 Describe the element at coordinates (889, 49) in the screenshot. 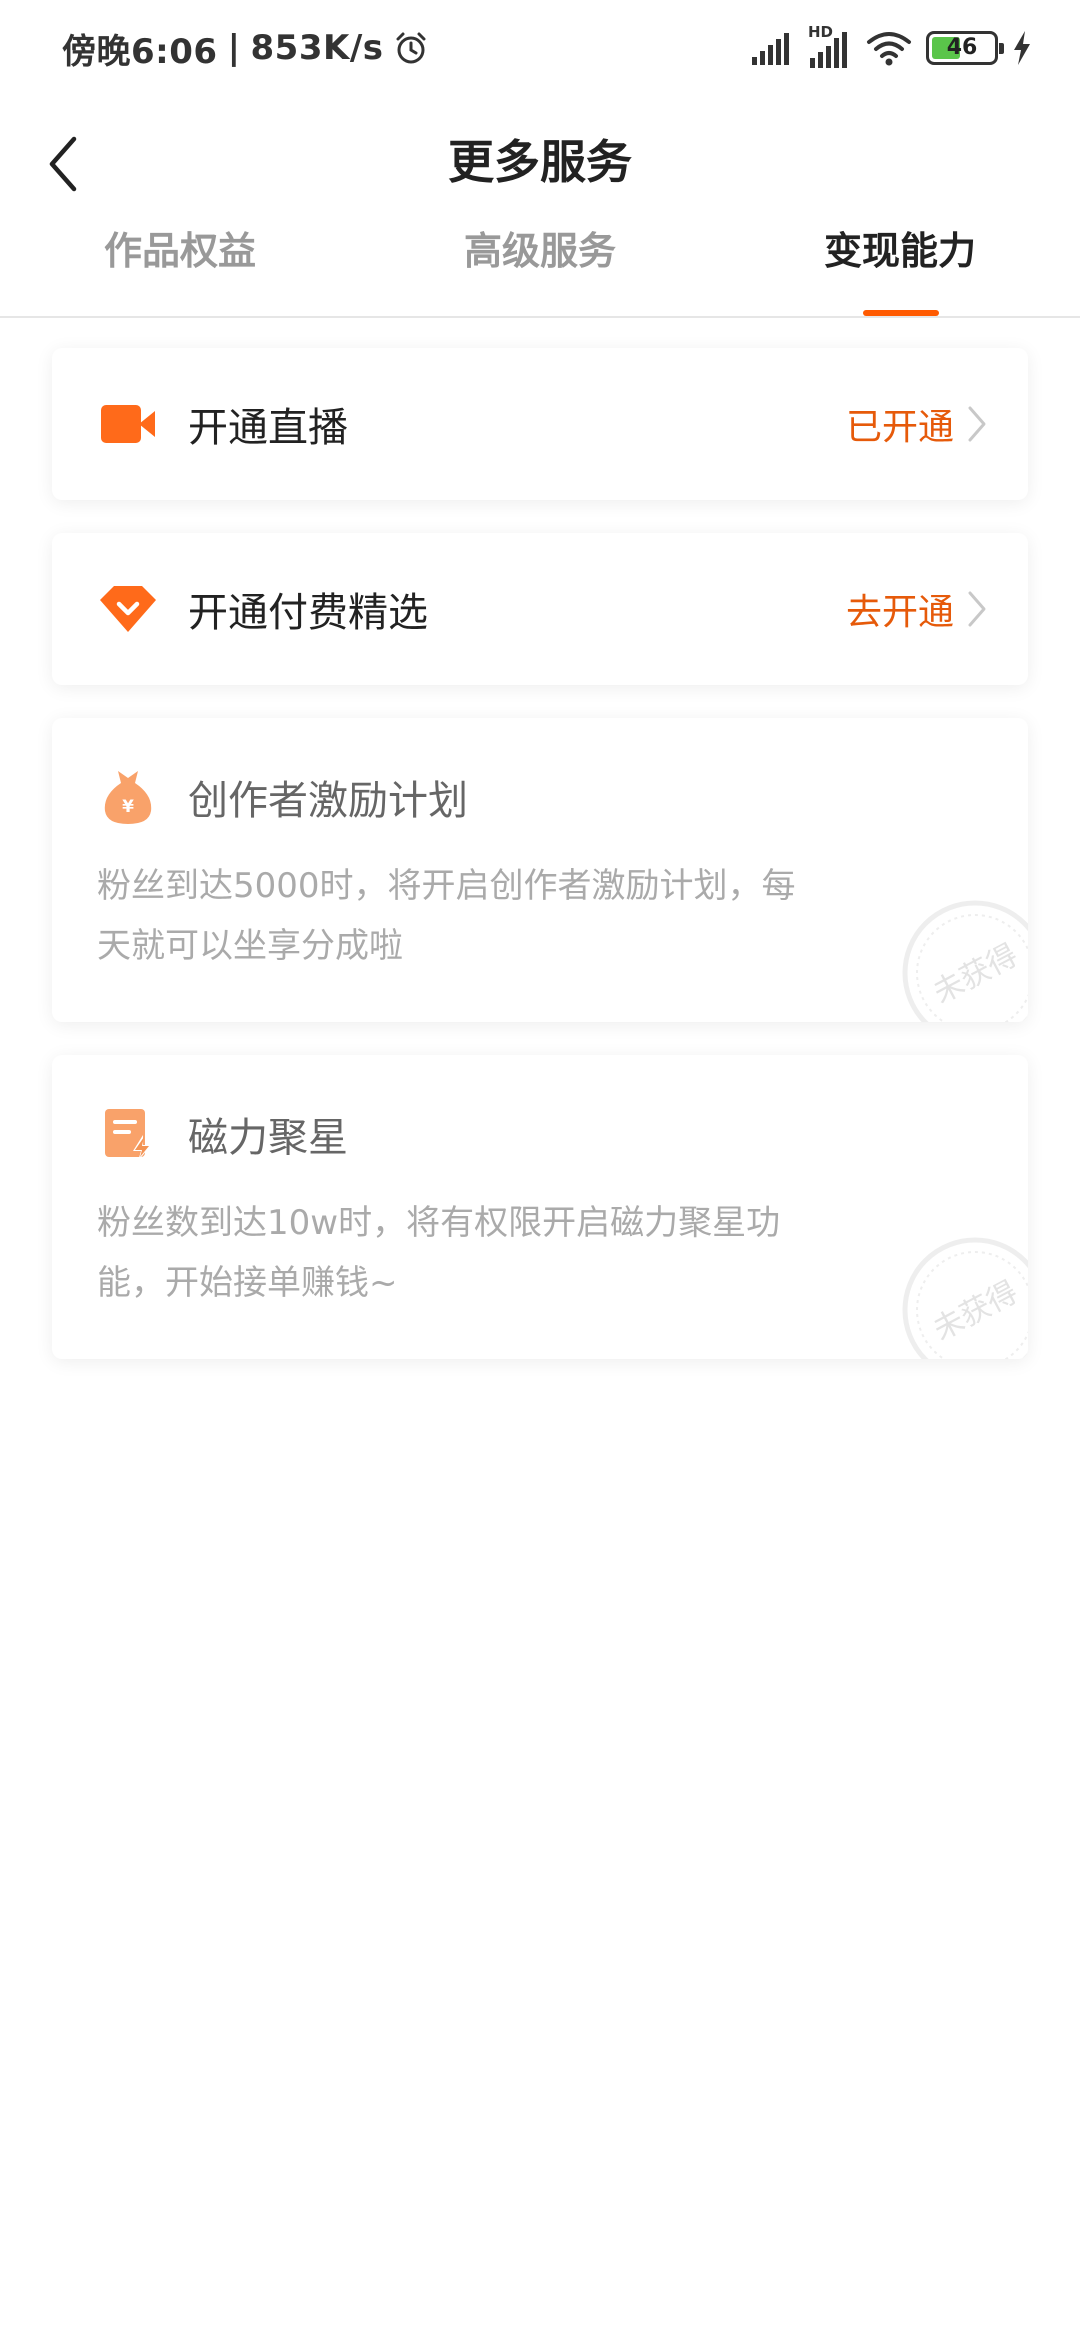

I see `wifi-icon` at that location.